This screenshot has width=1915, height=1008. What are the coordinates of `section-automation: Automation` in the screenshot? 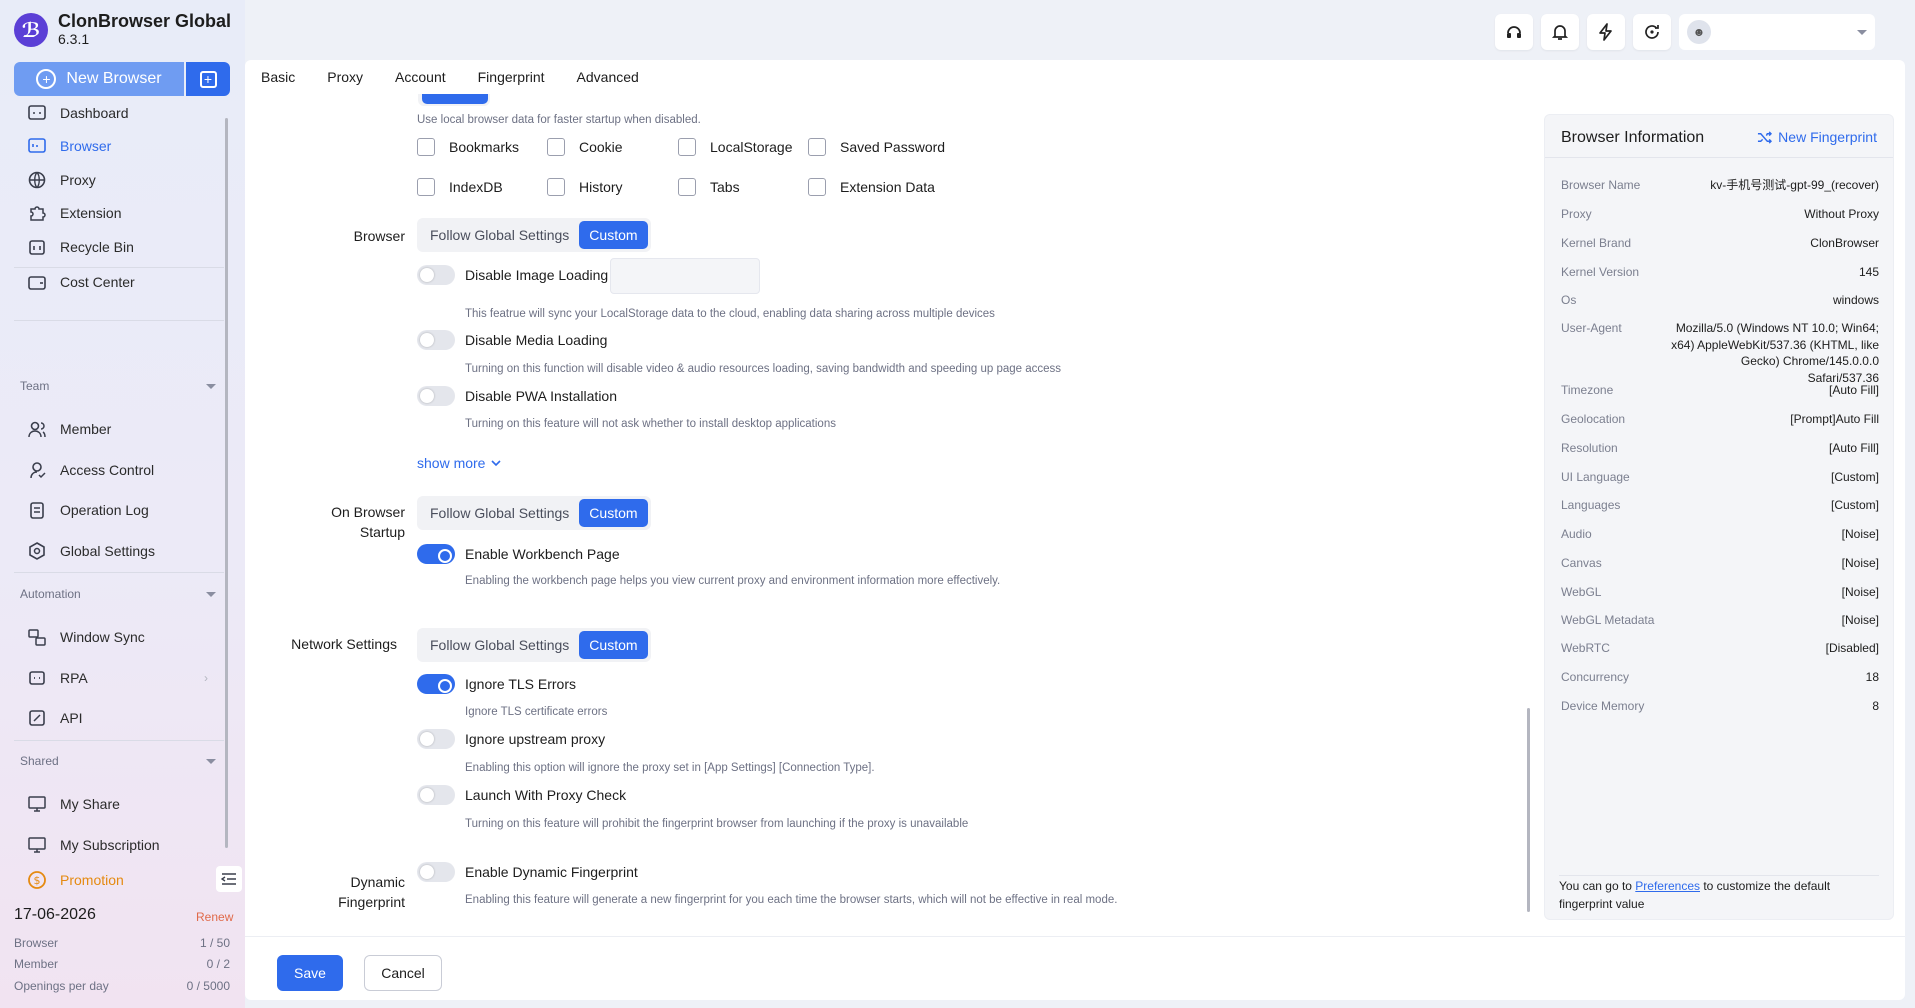 It's located at (118, 594).